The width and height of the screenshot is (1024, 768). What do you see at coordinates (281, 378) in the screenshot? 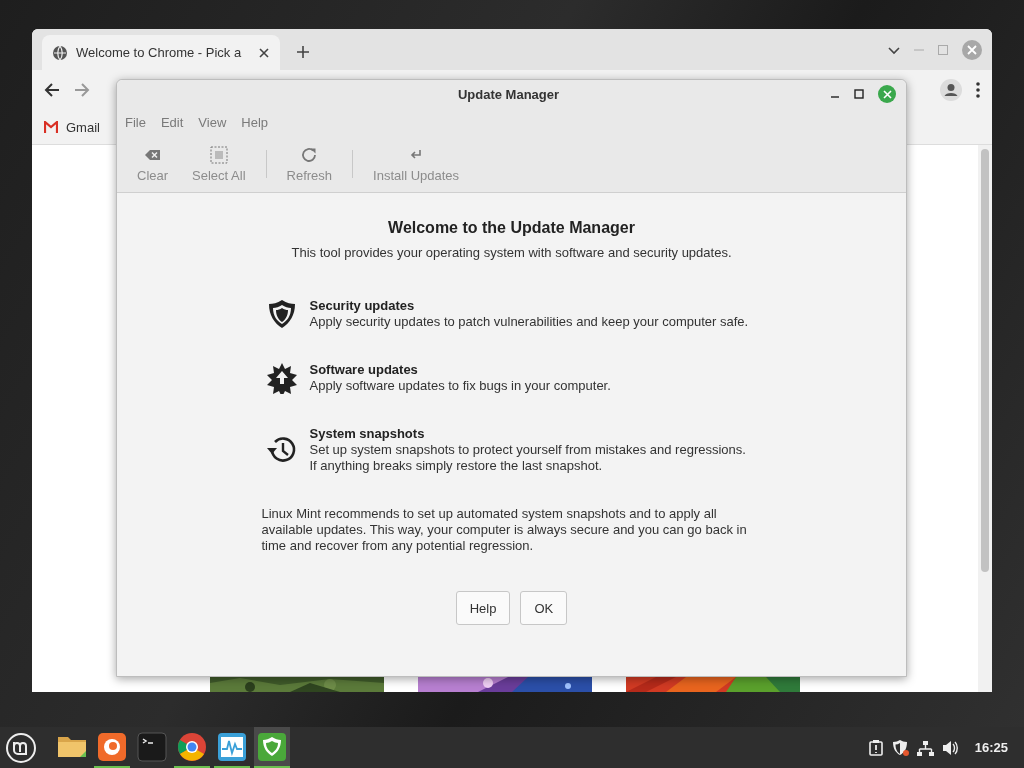
I see `starburst-up-arrow-icon` at bounding box center [281, 378].